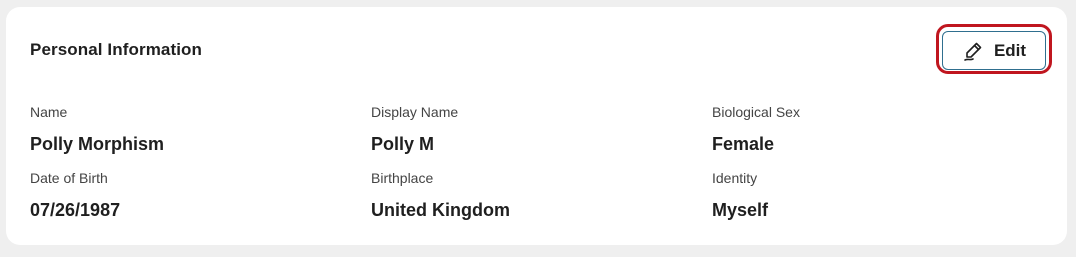 The height and width of the screenshot is (257, 1076). I want to click on field-value: 07/26/1987, so click(75, 210).